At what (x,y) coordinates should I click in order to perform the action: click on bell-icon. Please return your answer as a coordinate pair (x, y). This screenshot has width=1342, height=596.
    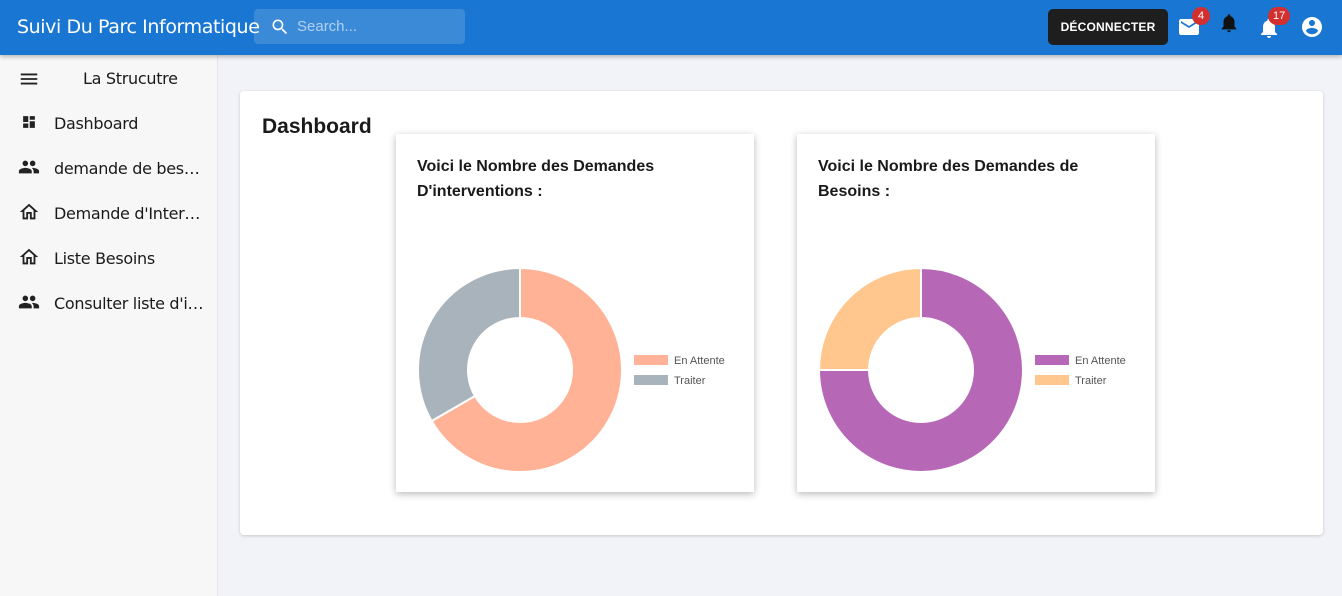
    Looking at the image, I should click on (1229, 23).